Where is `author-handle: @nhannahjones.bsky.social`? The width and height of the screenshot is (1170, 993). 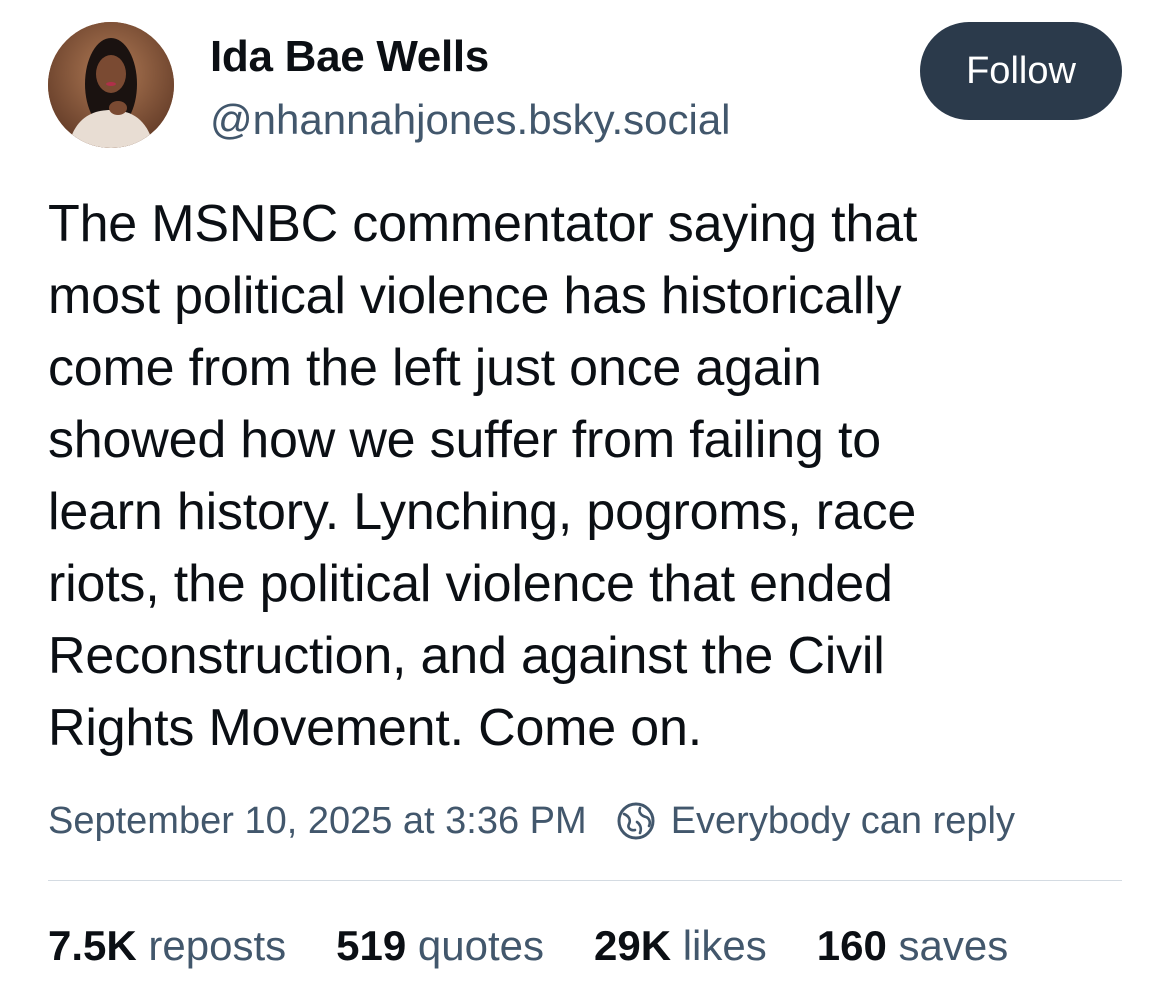 author-handle: @nhannahjones.bsky.social is located at coordinates (470, 120).